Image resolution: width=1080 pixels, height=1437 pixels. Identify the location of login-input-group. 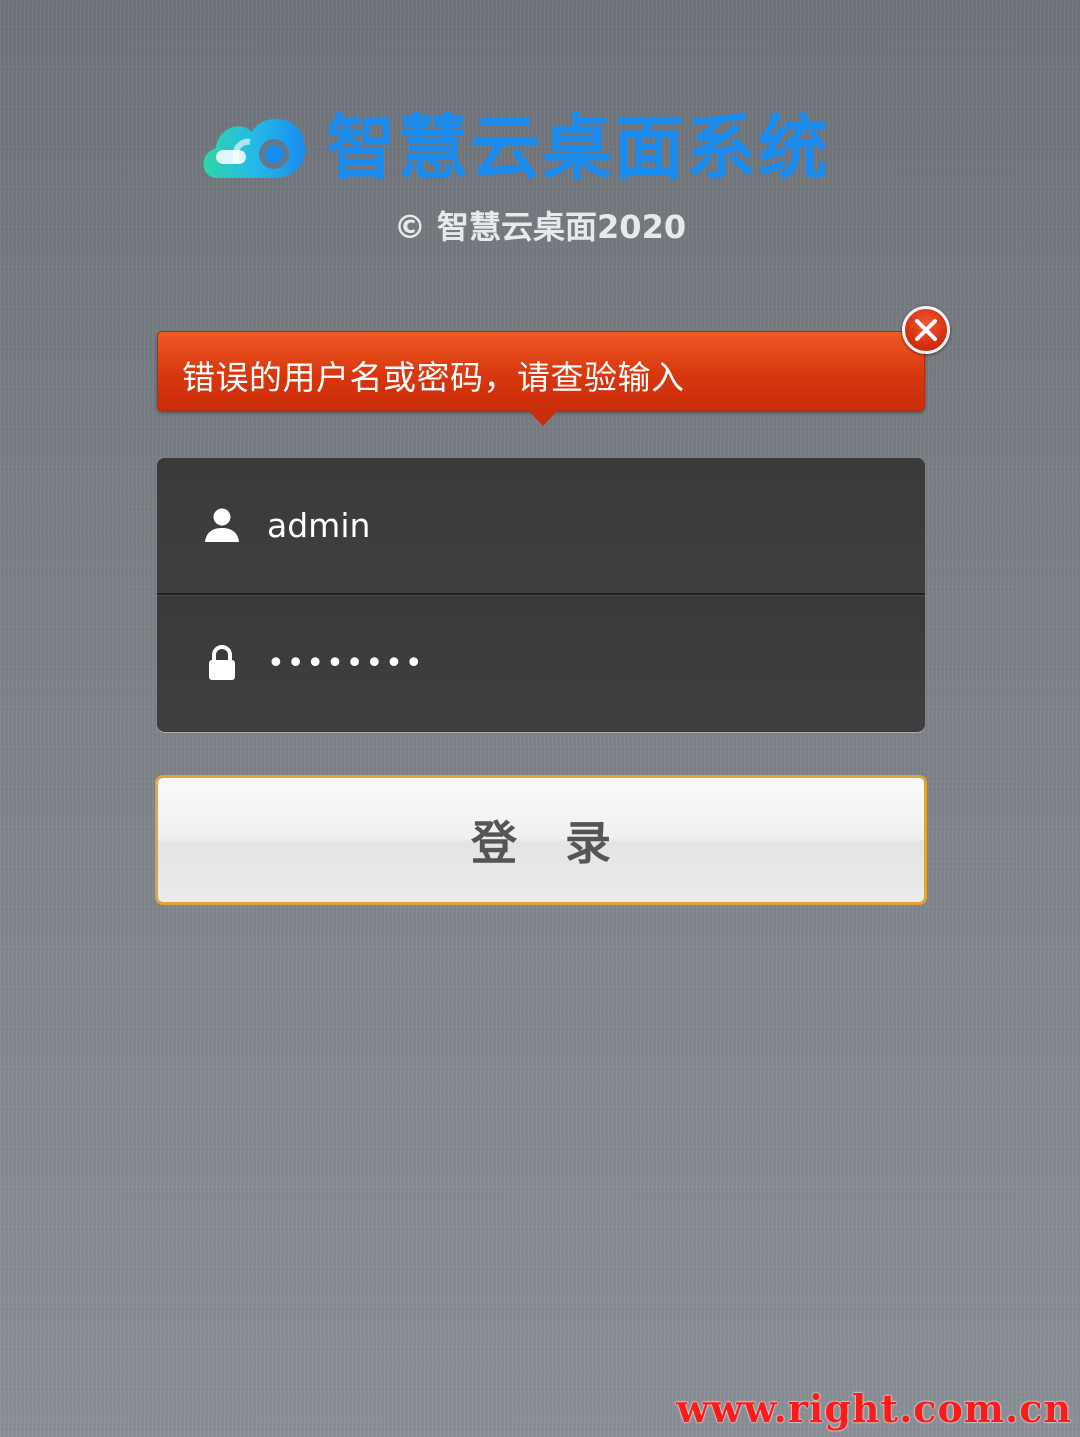
(541, 595).